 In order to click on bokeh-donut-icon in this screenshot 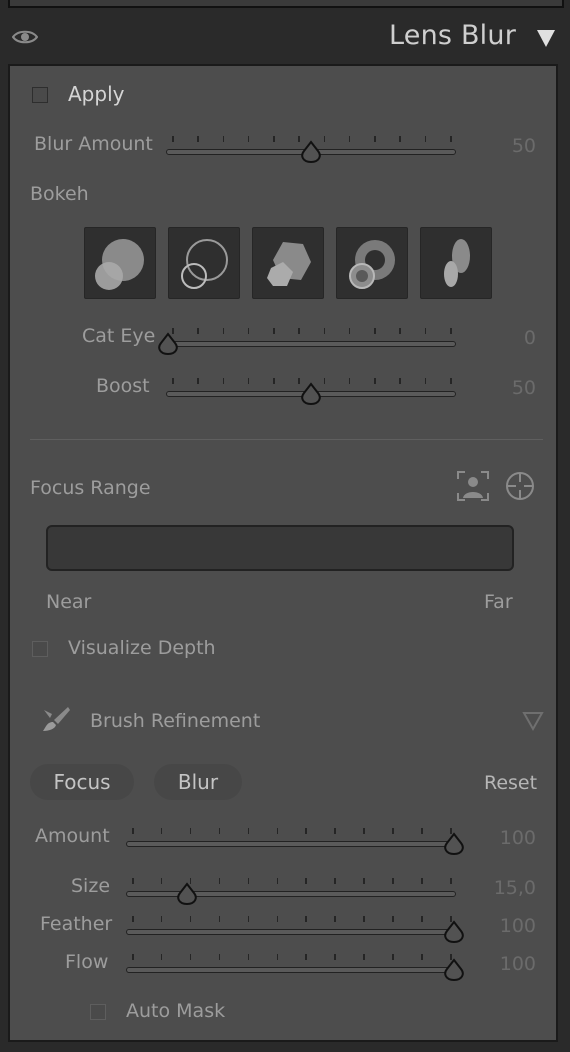, I will do `click(372, 264)`.